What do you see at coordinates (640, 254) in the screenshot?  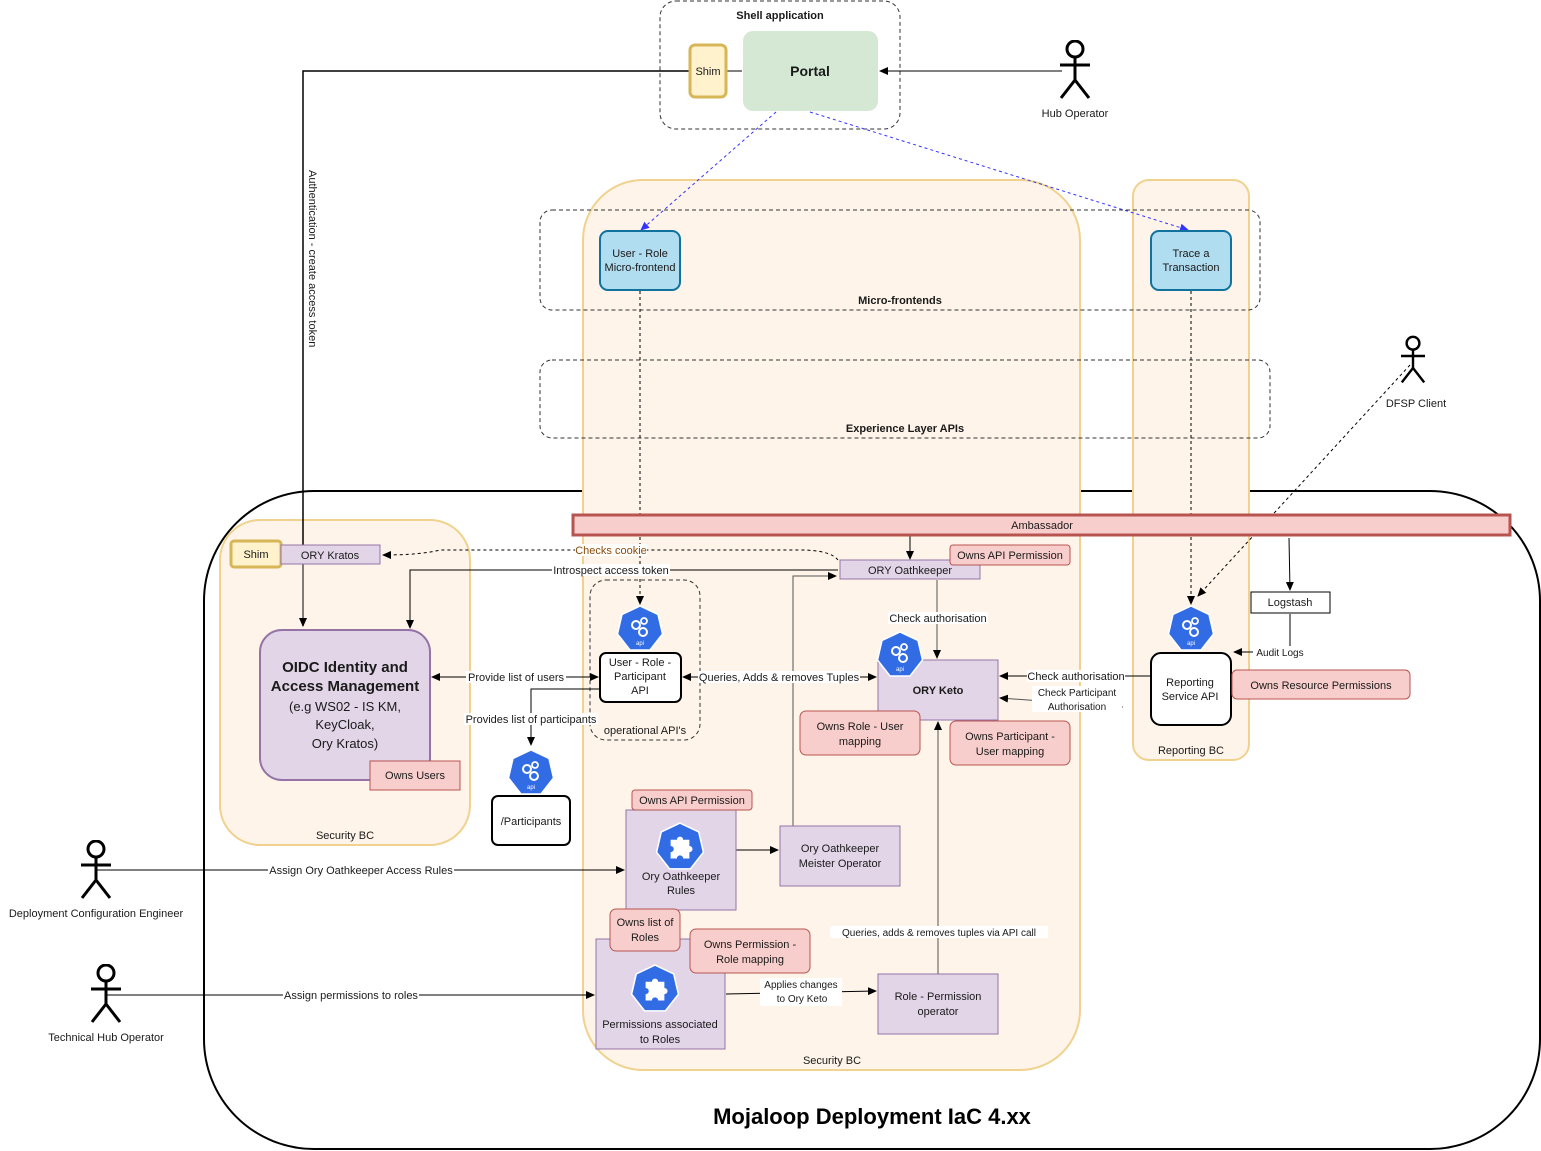 I see `mfe-label-1: User - Role` at bounding box center [640, 254].